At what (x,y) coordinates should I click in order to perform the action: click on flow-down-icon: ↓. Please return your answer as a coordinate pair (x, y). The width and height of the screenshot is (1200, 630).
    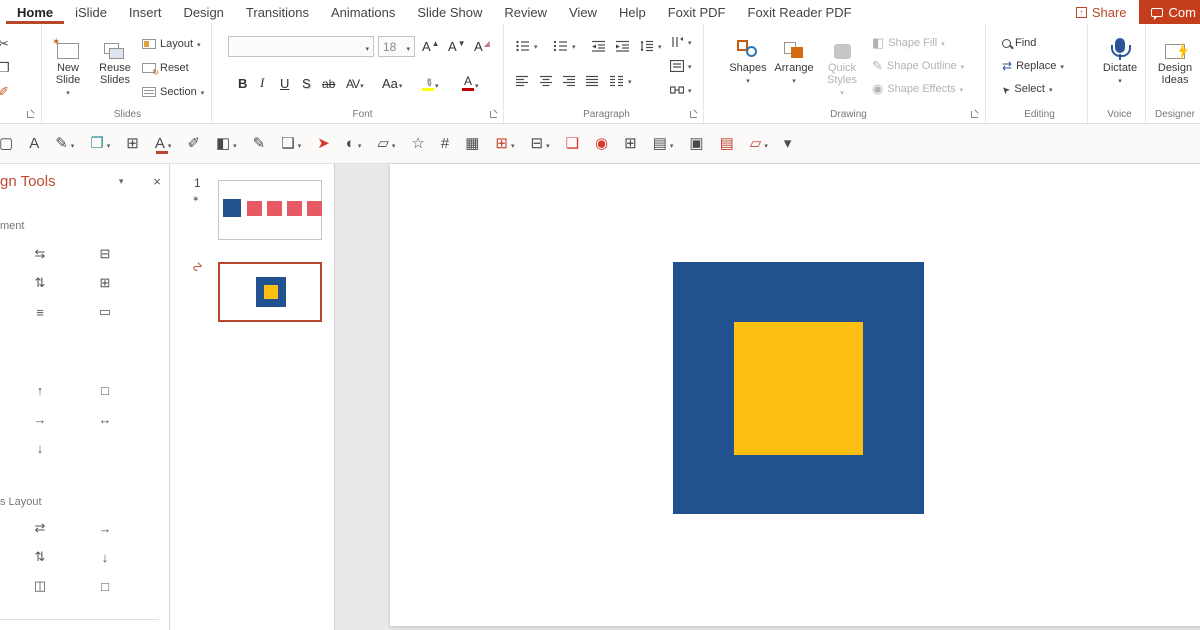
    Looking at the image, I should click on (105, 557).